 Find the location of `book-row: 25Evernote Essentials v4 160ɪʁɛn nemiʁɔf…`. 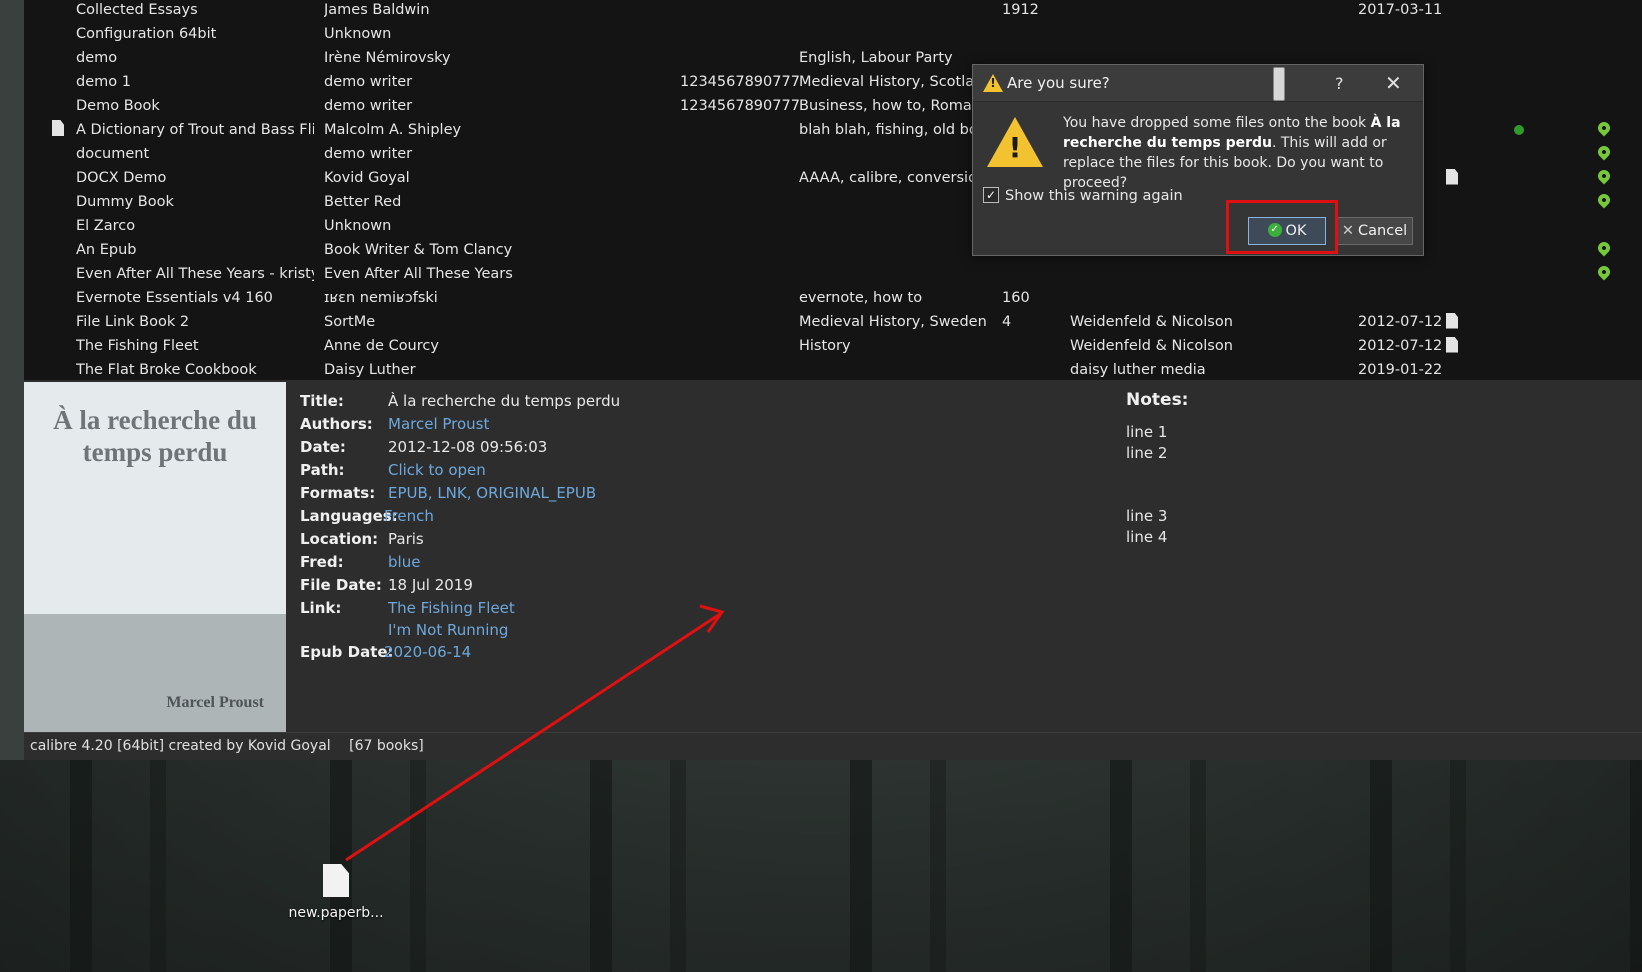

book-row: 25Evernote Essentials v4 160ɪʁɛn nemiʁɔf… is located at coordinates (833, 299).